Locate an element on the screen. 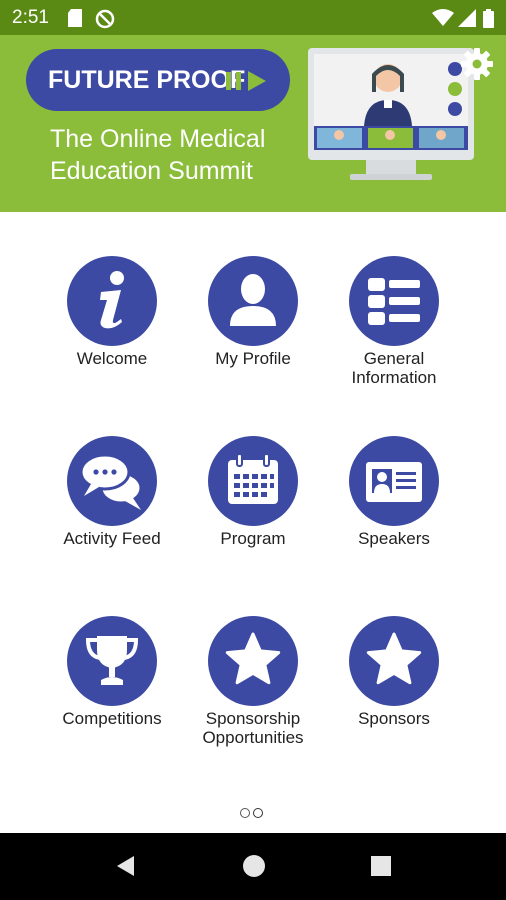 The height and width of the screenshot is (900, 506). menu-item-program: Program is located at coordinates (253, 492).